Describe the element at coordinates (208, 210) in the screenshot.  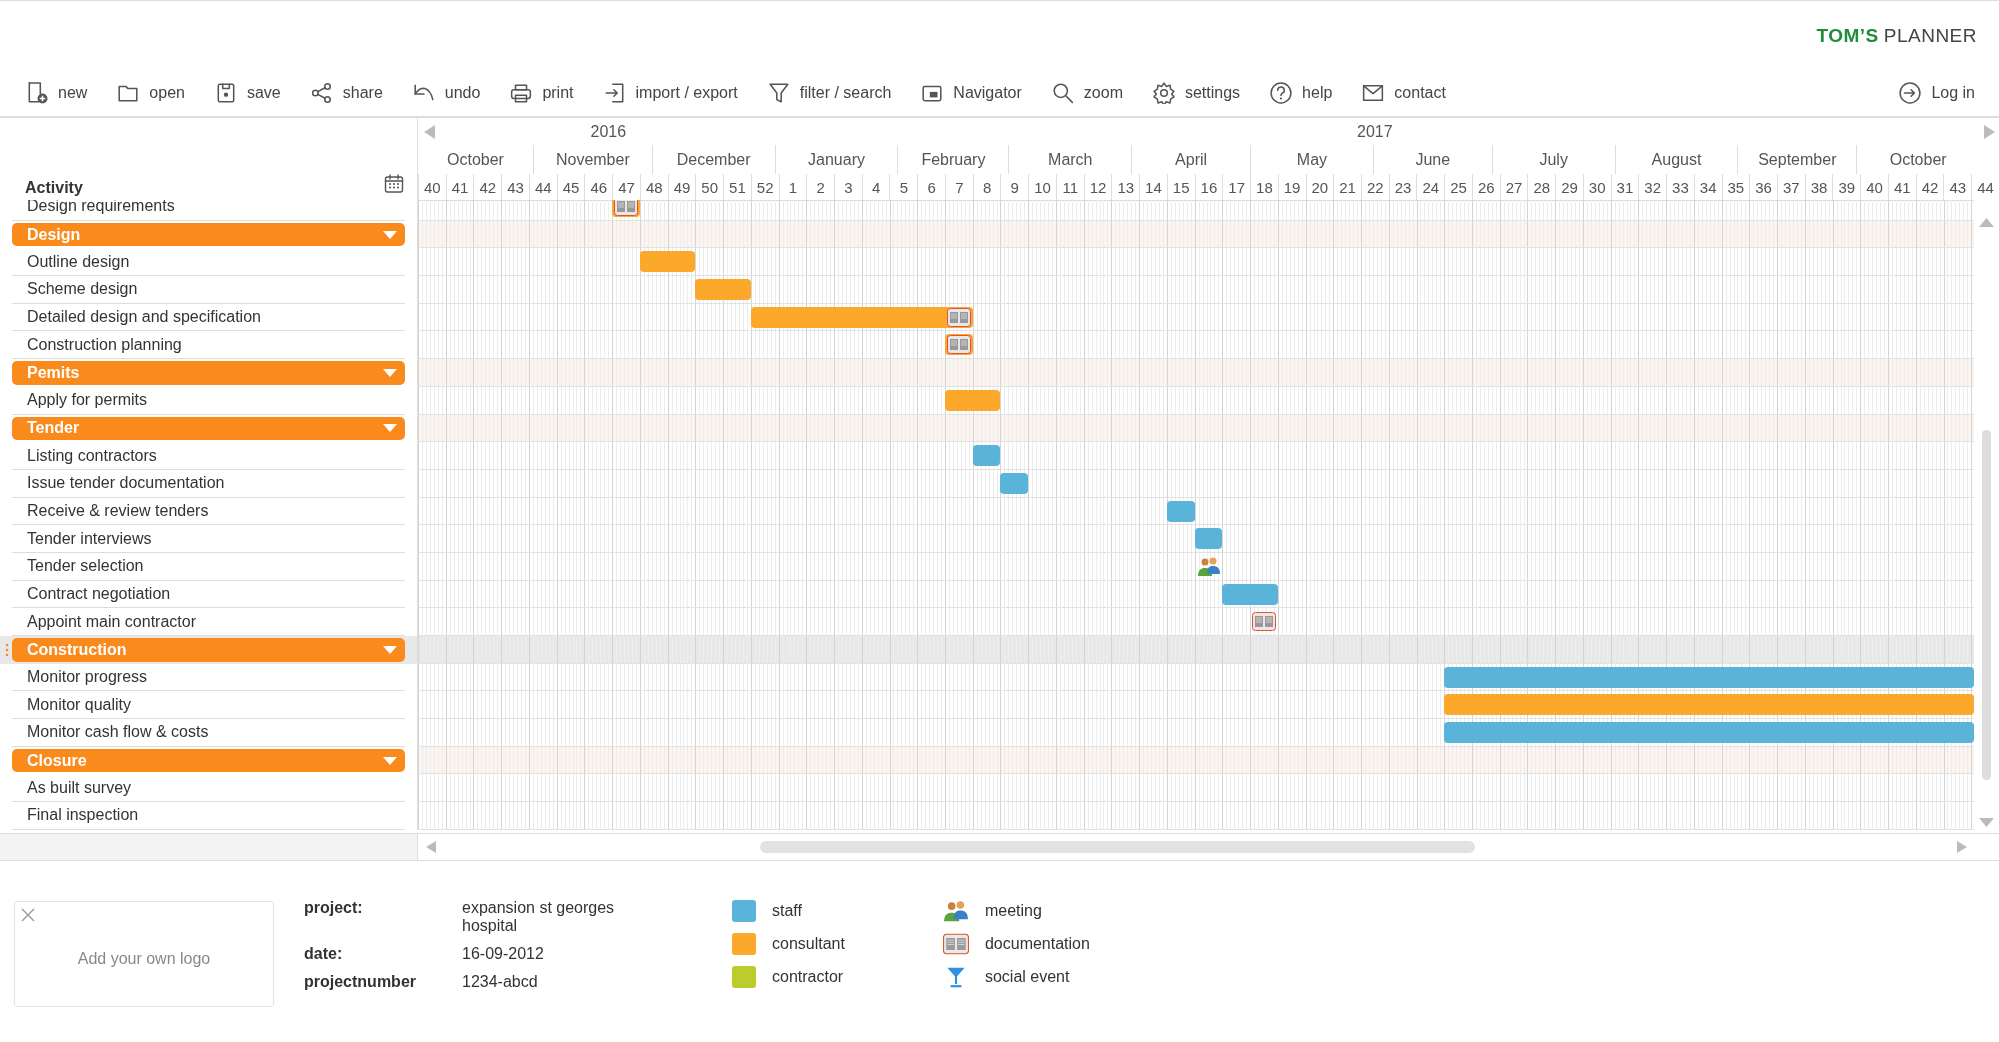
I see `task-name: Design requirements` at that location.